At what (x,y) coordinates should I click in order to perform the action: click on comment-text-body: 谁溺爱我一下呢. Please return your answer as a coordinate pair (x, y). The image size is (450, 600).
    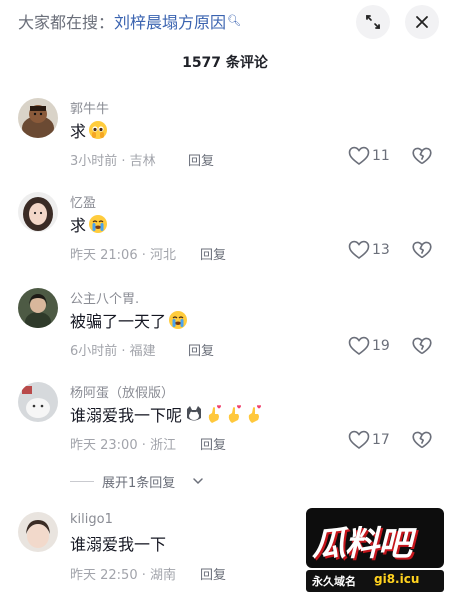
    Looking at the image, I should click on (126, 415).